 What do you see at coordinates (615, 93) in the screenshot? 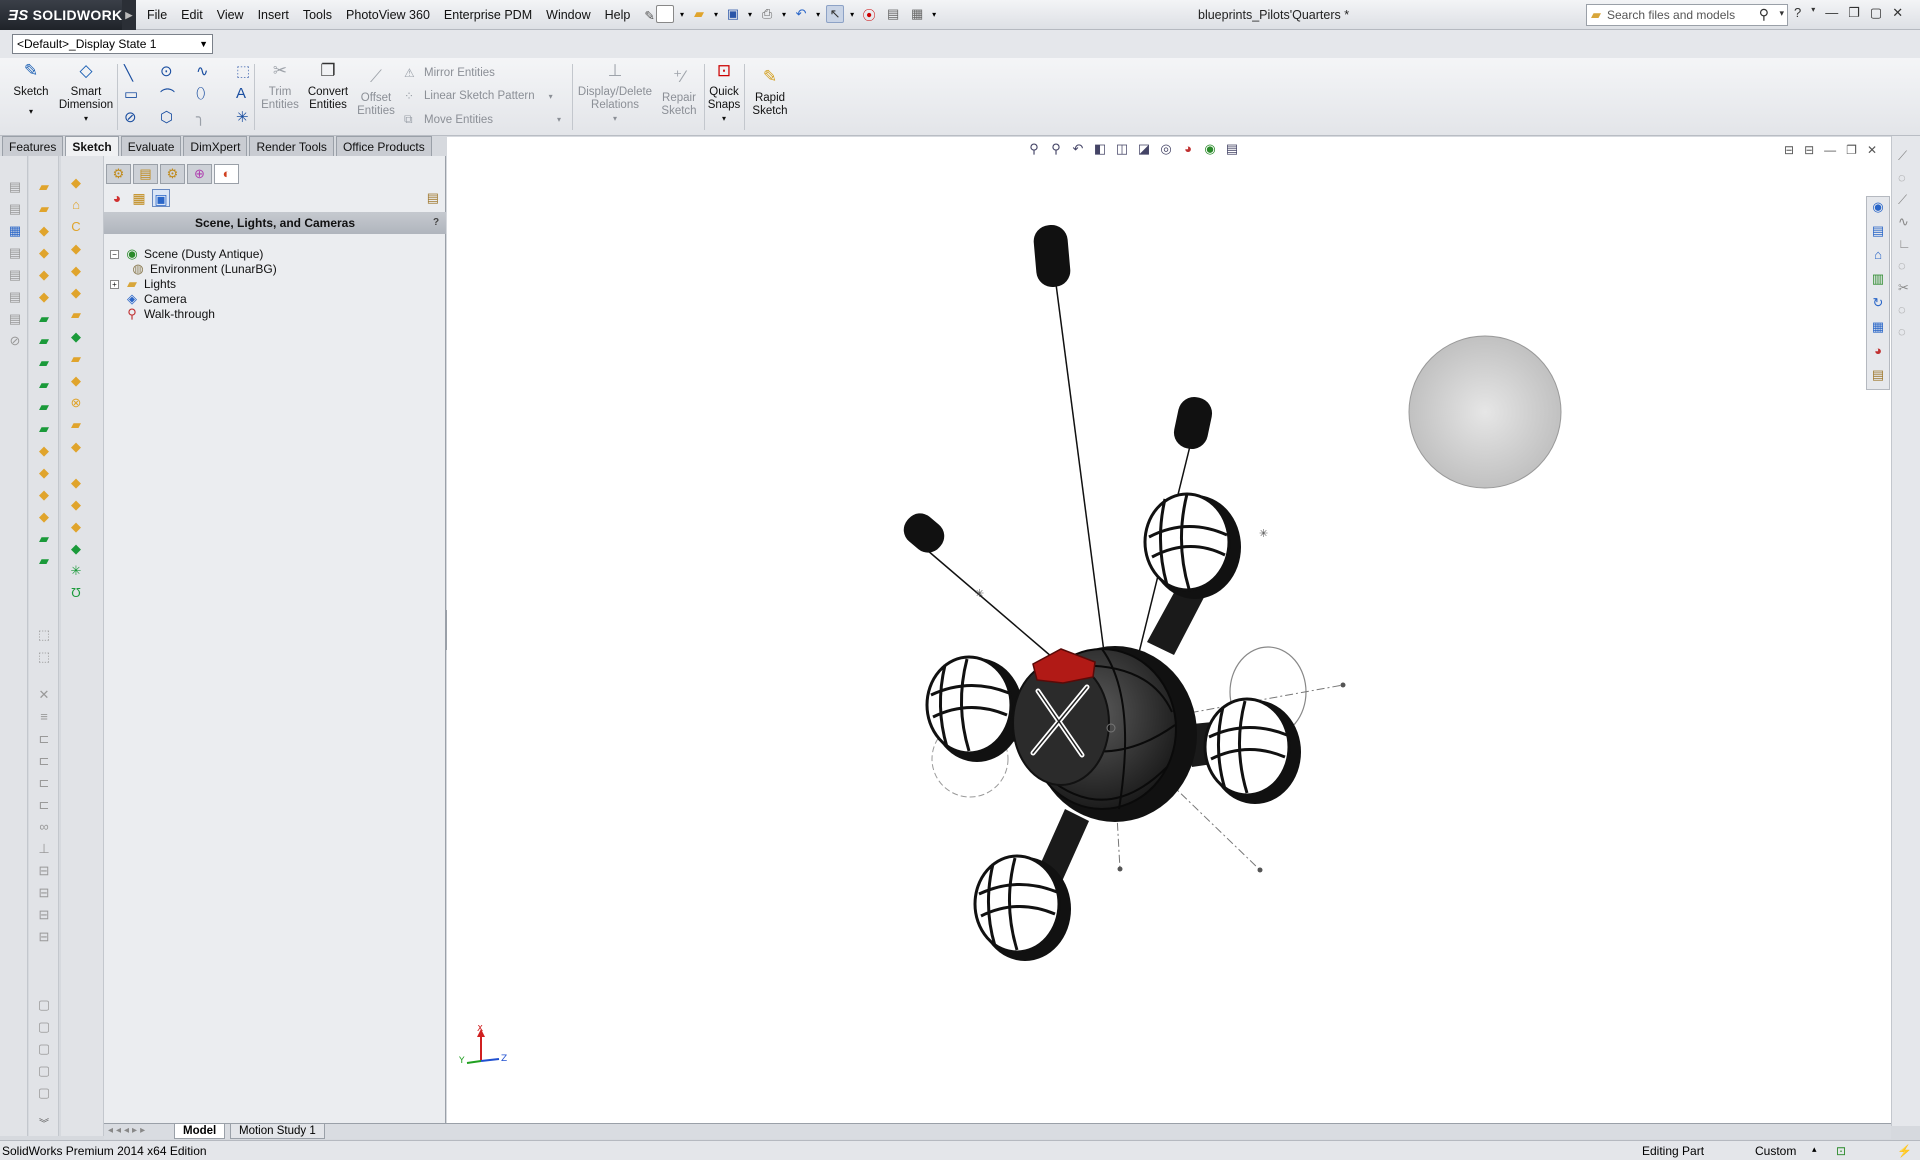
I see `display-delete-relations-button: ⊥ Display/Delete Relations ▾` at bounding box center [615, 93].